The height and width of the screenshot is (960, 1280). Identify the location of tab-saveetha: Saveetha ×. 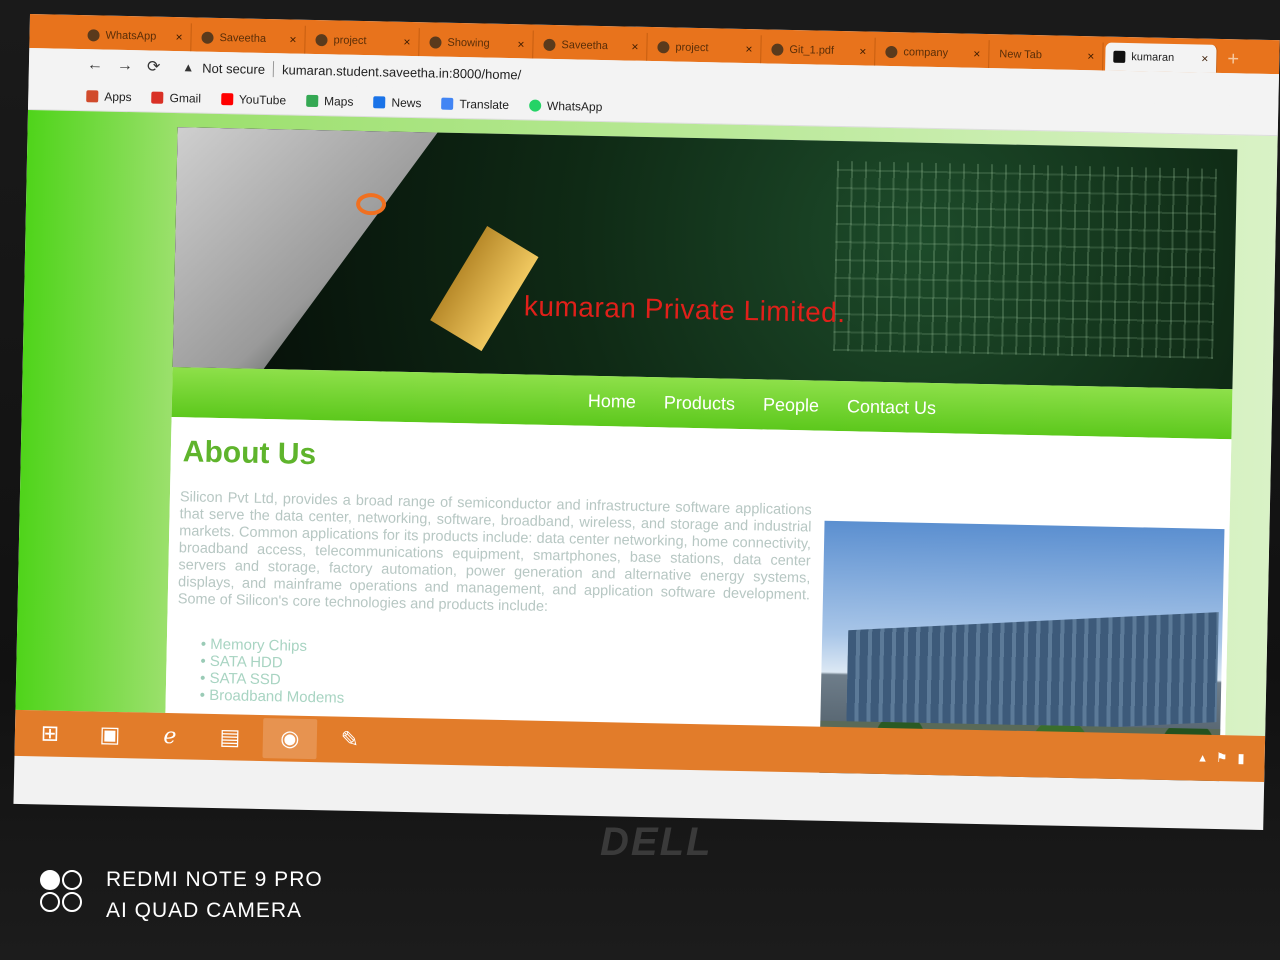
(249, 38).